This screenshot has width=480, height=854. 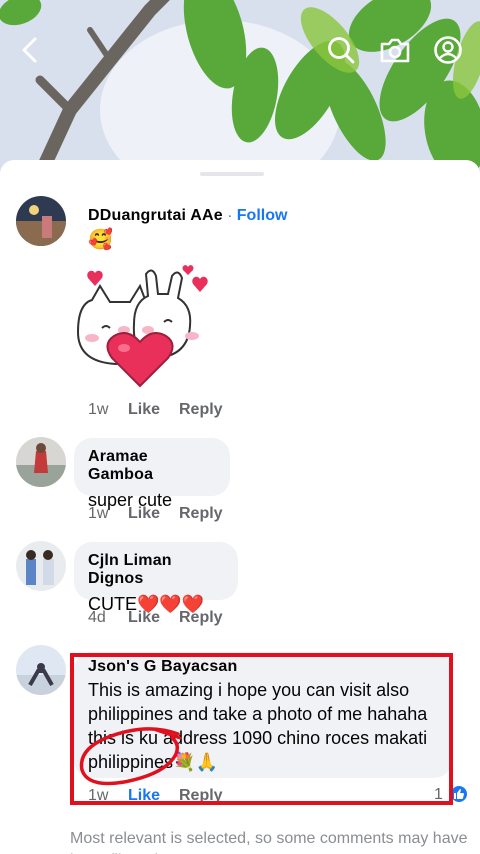 I want to click on comment-bubble: Cjln Liman Dignos CUTE❤️❤️❤️, so click(x=156, y=578).